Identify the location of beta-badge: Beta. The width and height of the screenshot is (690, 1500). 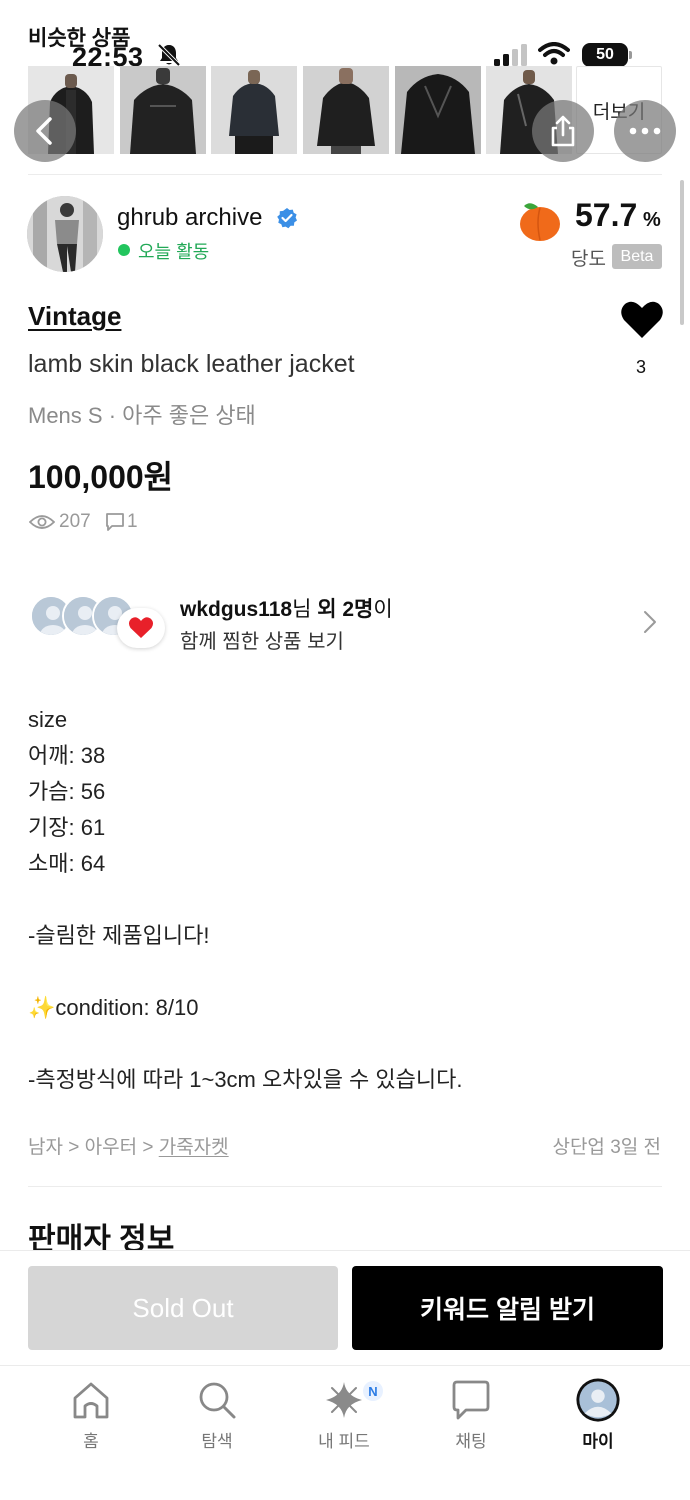
(637, 256).